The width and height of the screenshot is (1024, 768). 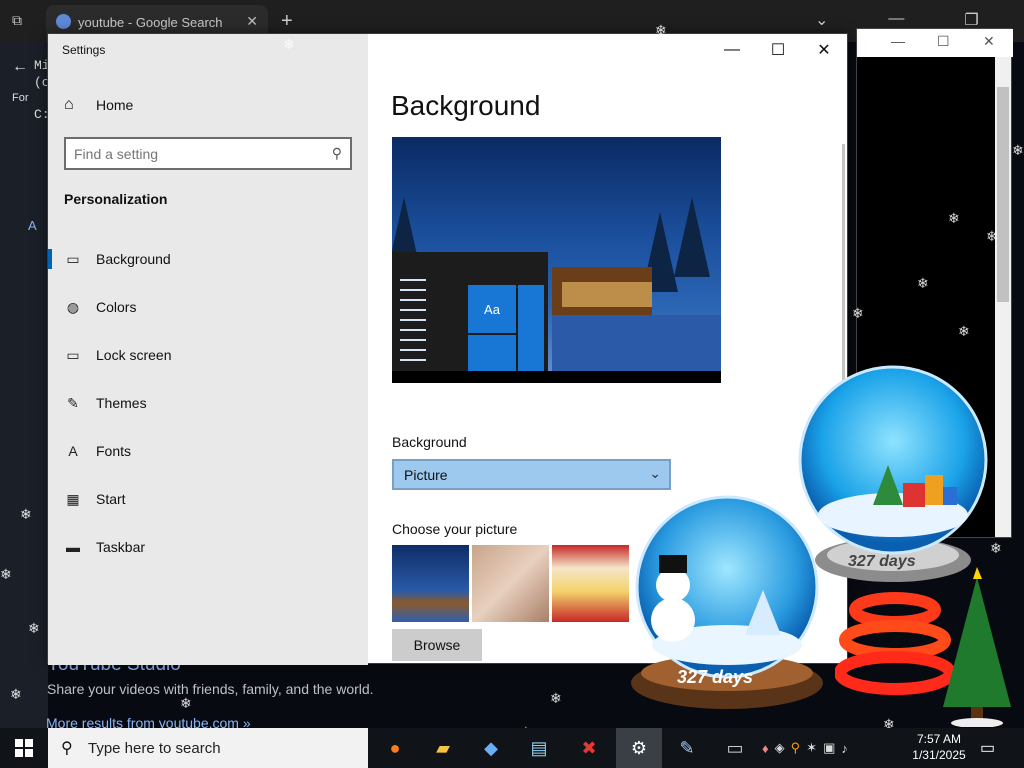 I want to click on page-title: Background, so click(x=466, y=105).